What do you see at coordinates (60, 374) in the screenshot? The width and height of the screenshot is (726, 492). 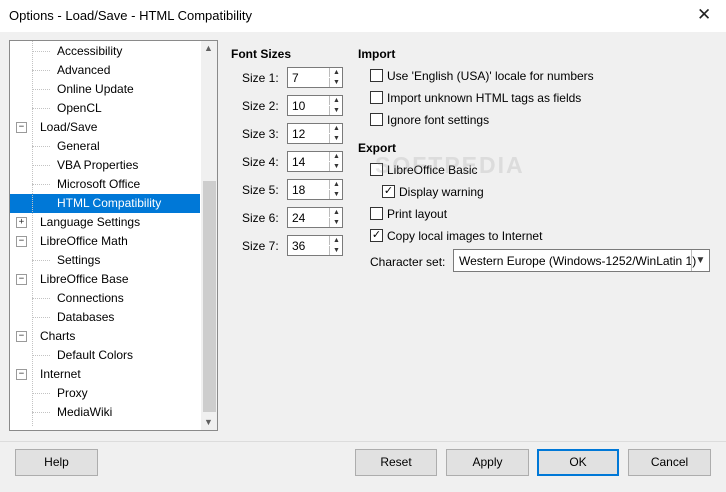 I see `tree-item: Internet` at bounding box center [60, 374].